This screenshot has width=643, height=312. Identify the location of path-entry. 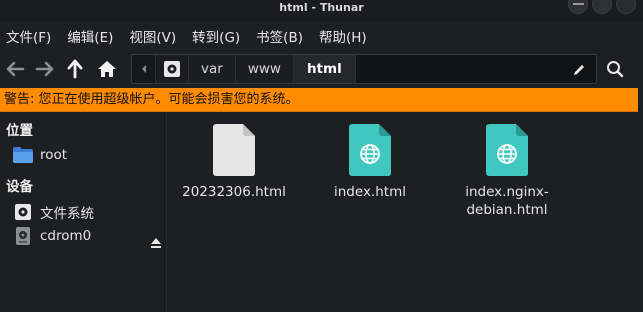
(475, 69).